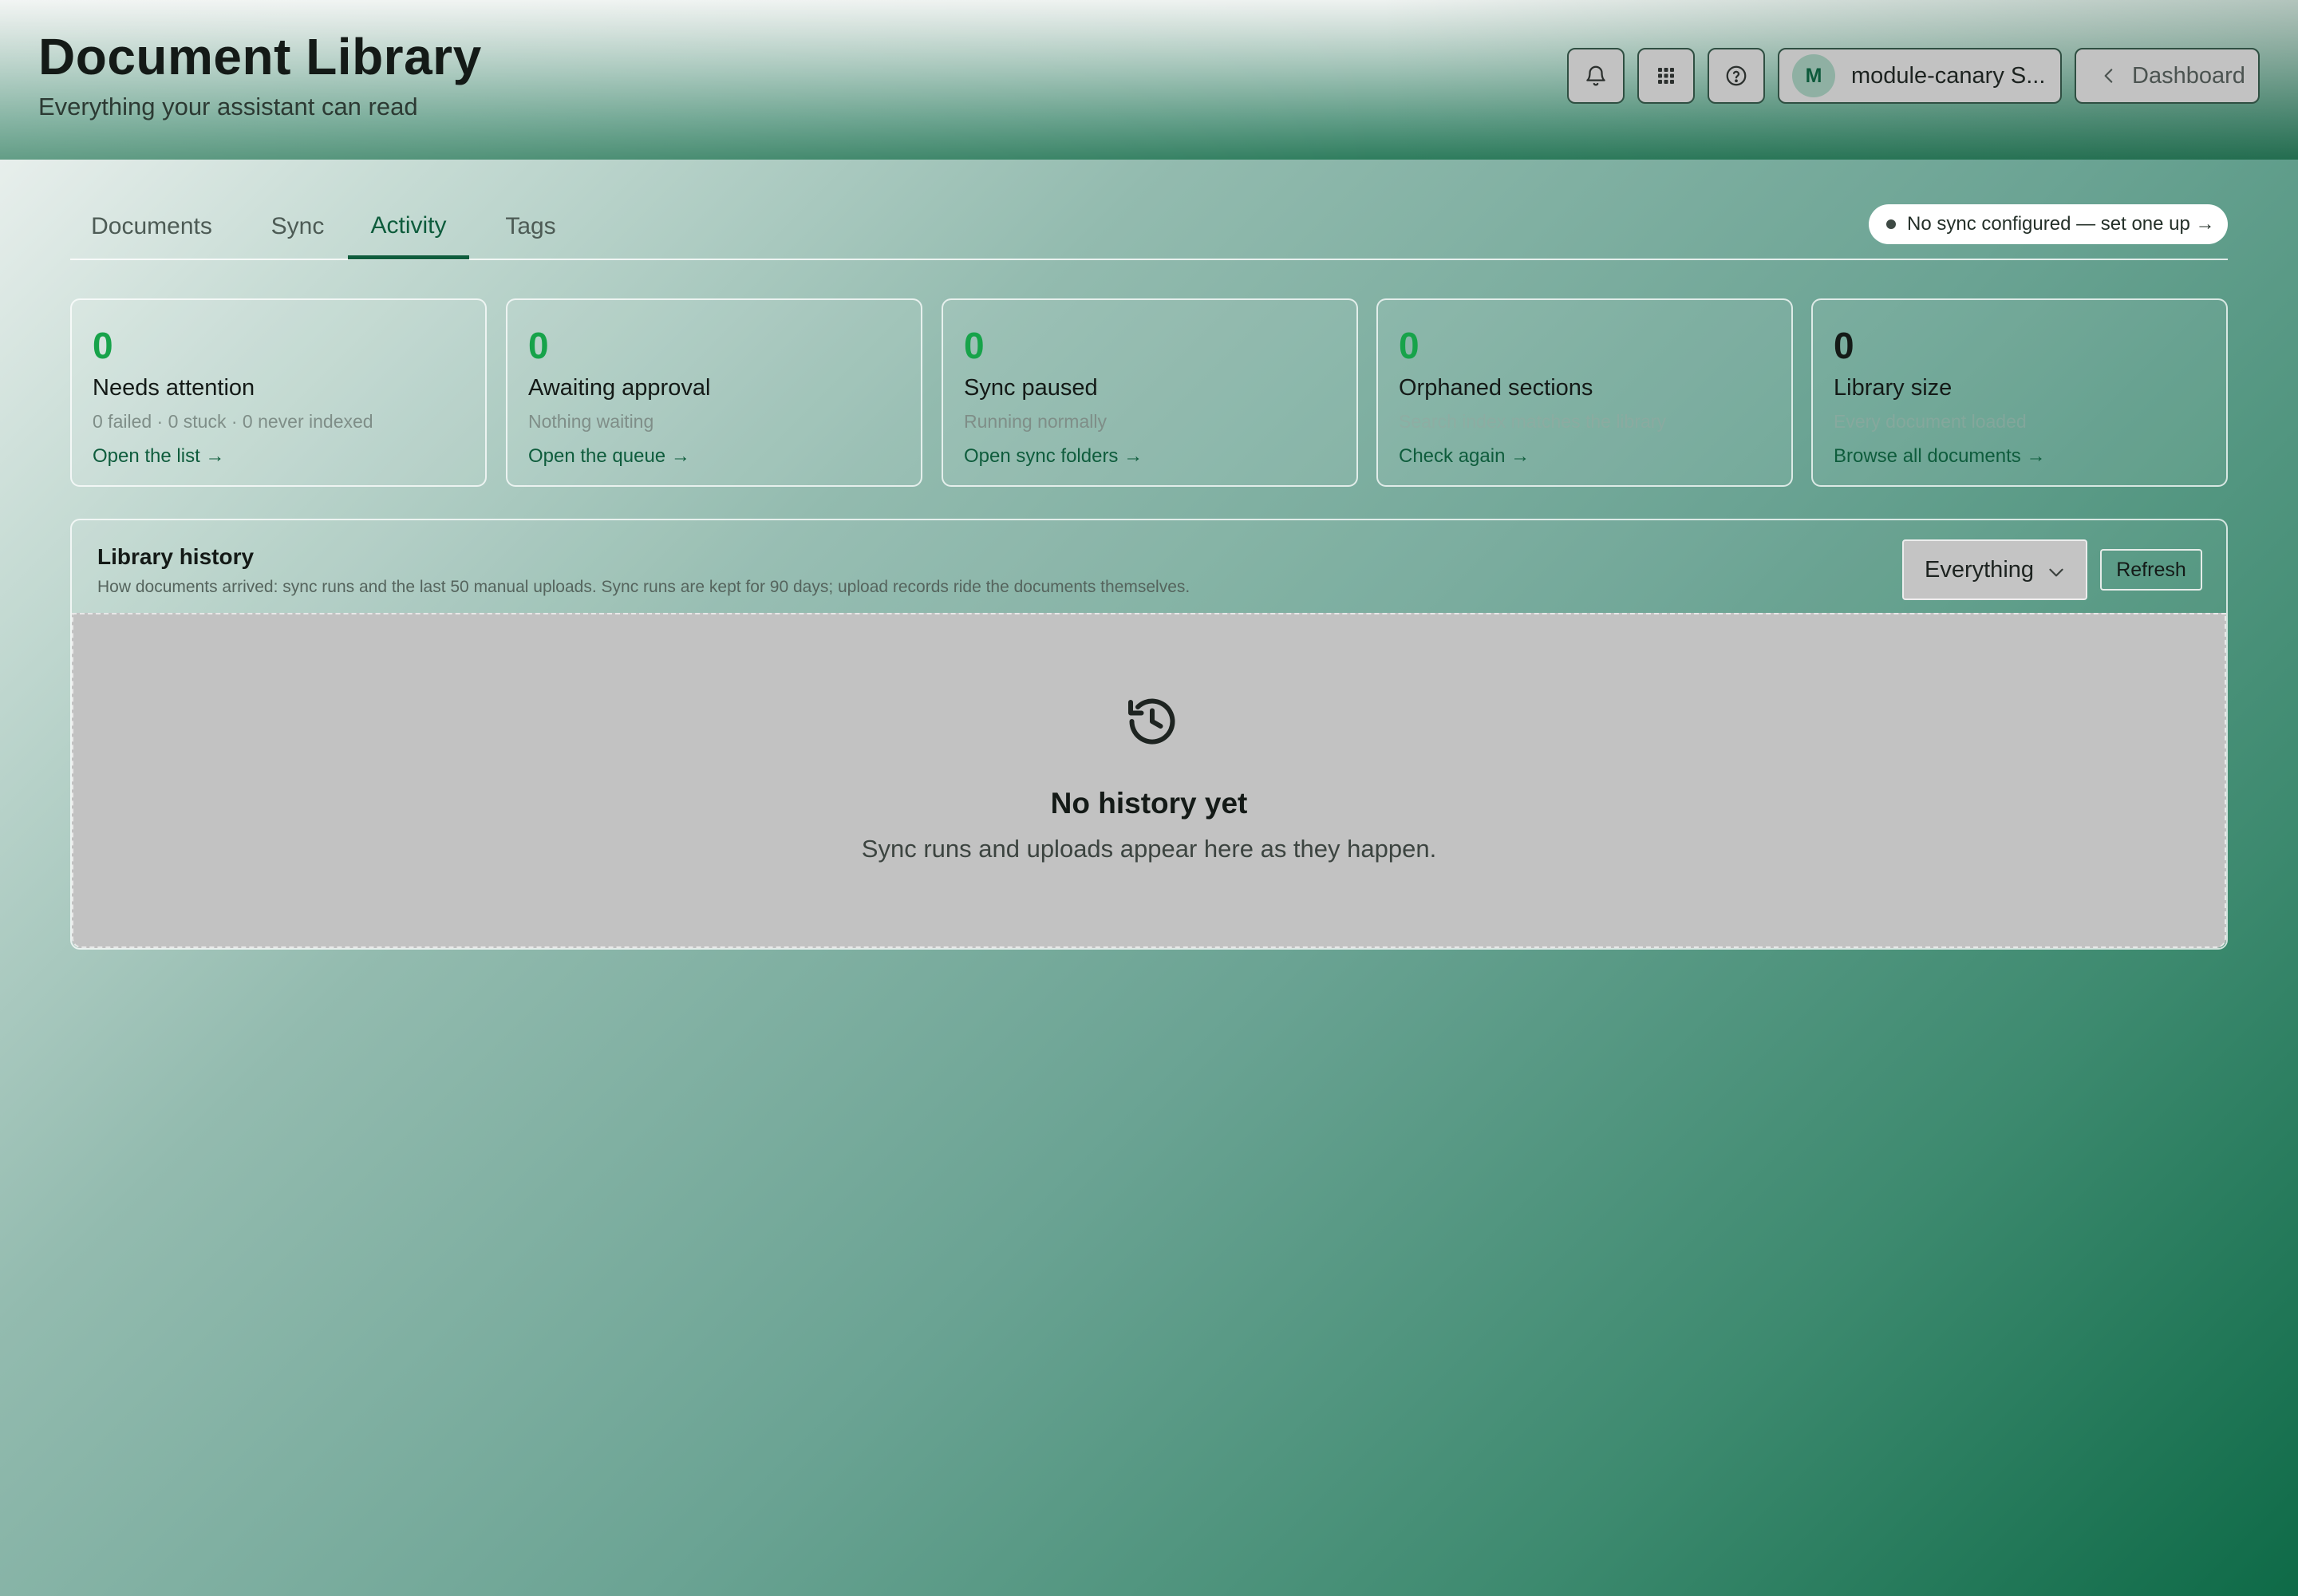 This screenshot has width=2298, height=1596. I want to click on dashboard-button: Dashboard, so click(2168, 76).